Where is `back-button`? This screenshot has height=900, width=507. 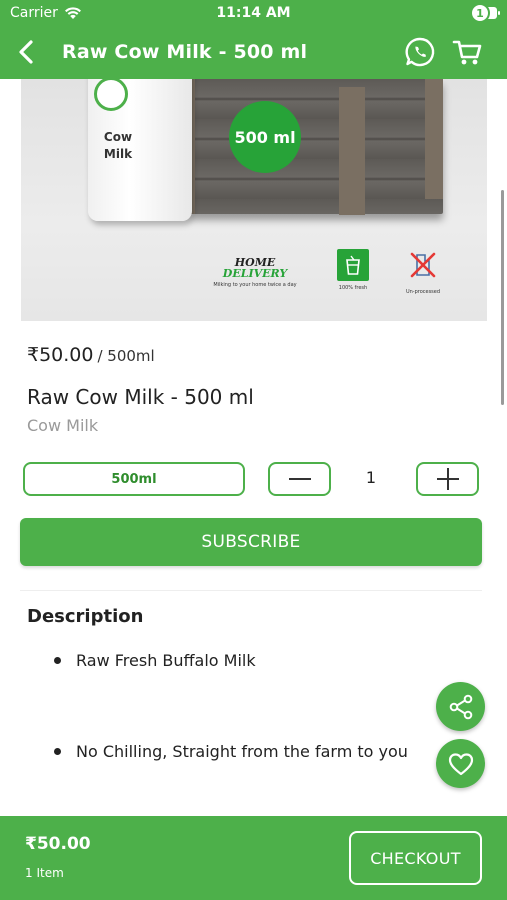
back-button is located at coordinates (26, 52).